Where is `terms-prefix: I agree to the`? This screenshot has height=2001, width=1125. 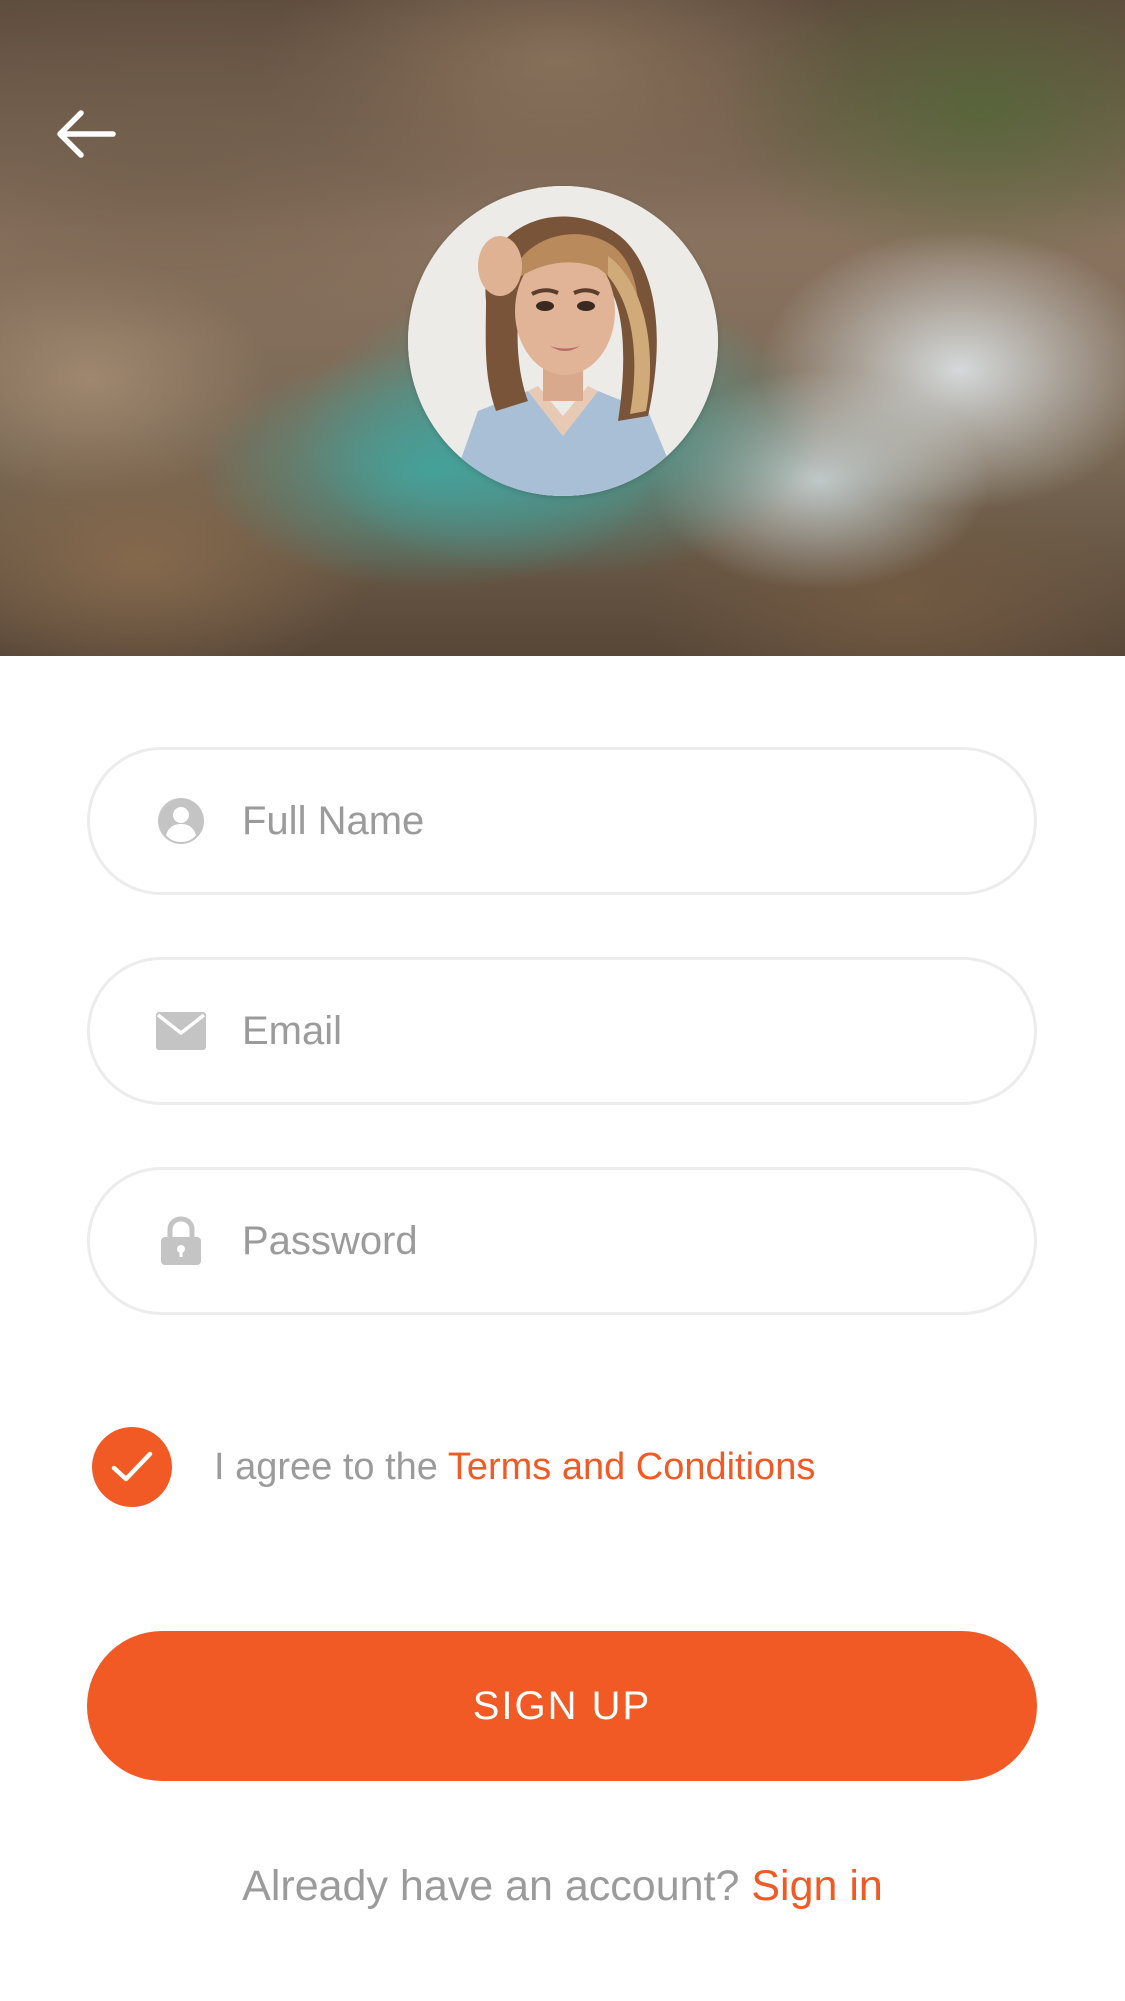
terms-prefix: I agree to the is located at coordinates (331, 1466).